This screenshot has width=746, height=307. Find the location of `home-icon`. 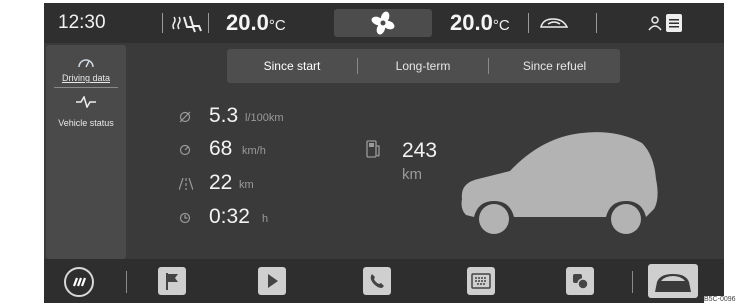

home-icon is located at coordinates (79, 284).